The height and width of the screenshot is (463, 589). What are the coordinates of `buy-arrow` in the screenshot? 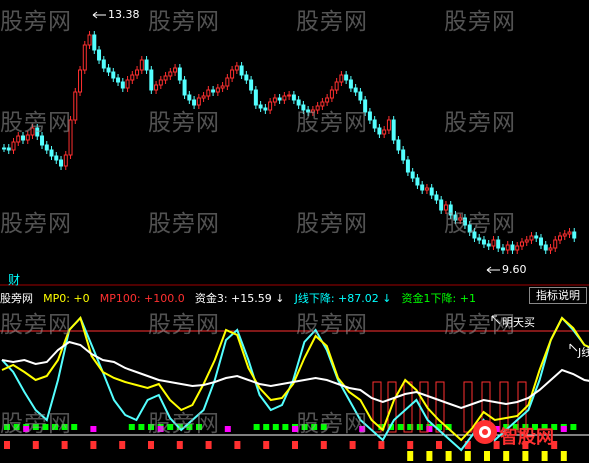 It's located at (496, 320).